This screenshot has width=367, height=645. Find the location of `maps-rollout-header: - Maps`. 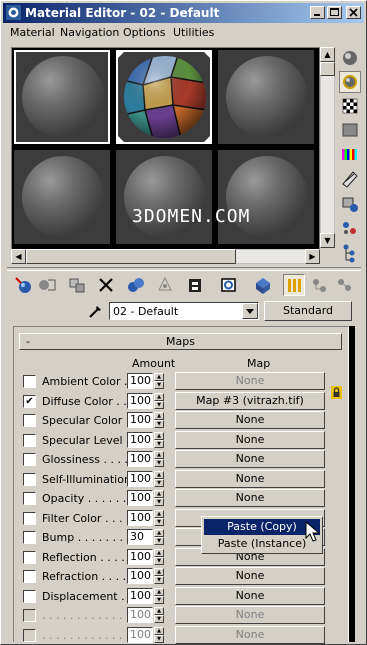

maps-rollout-header: - Maps is located at coordinates (180, 341).